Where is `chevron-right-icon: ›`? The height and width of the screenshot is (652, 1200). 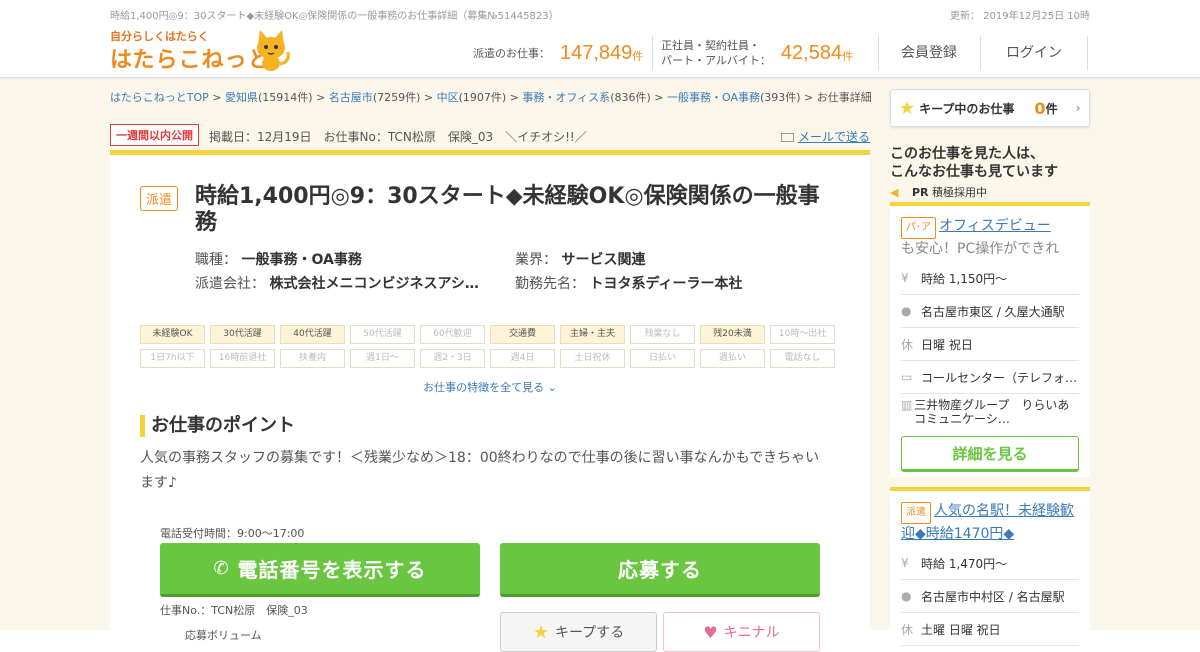 chevron-right-icon: › is located at coordinates (1078, 108).